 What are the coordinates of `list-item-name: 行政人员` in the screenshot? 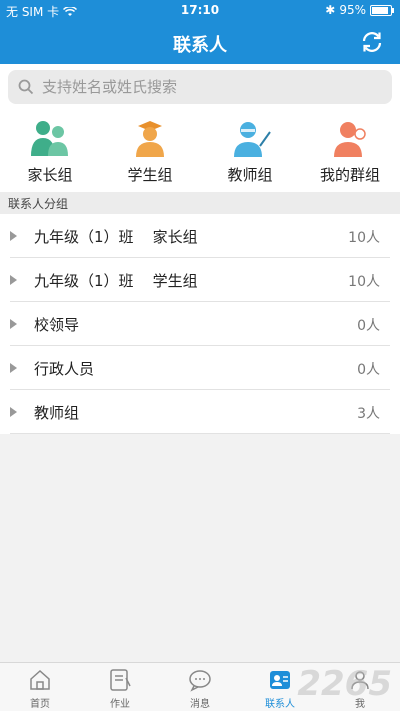 It's located at (64, 369).